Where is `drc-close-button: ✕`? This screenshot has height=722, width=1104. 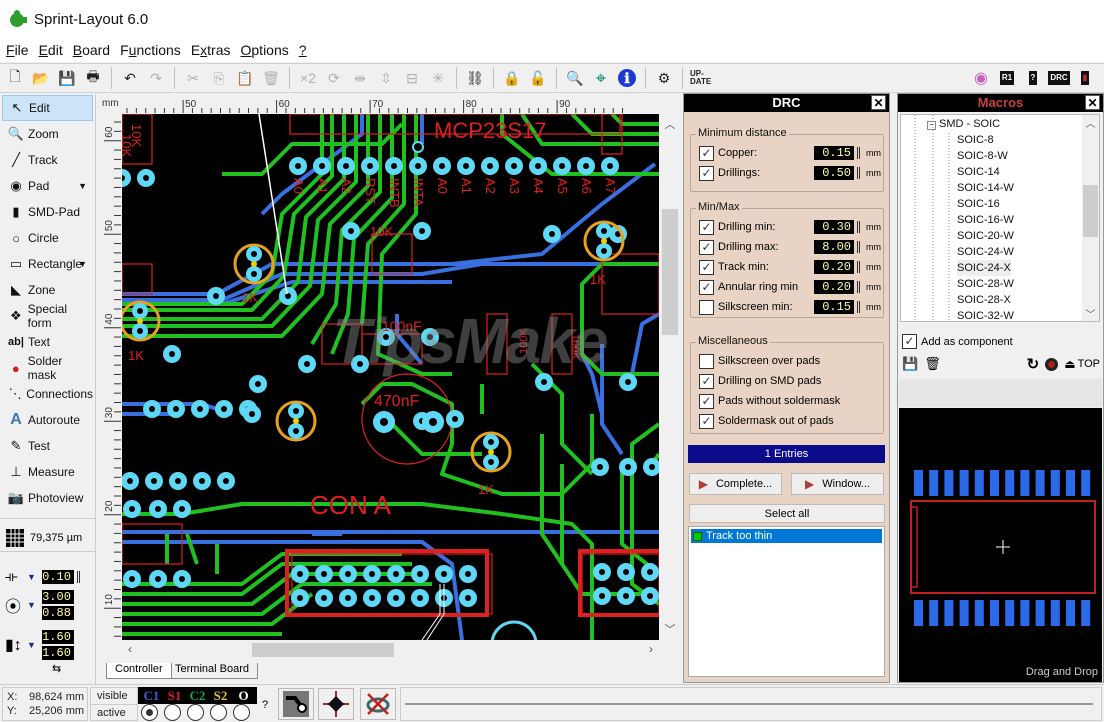
drc-close-button: ✕ is located at coordinates (878, 102).